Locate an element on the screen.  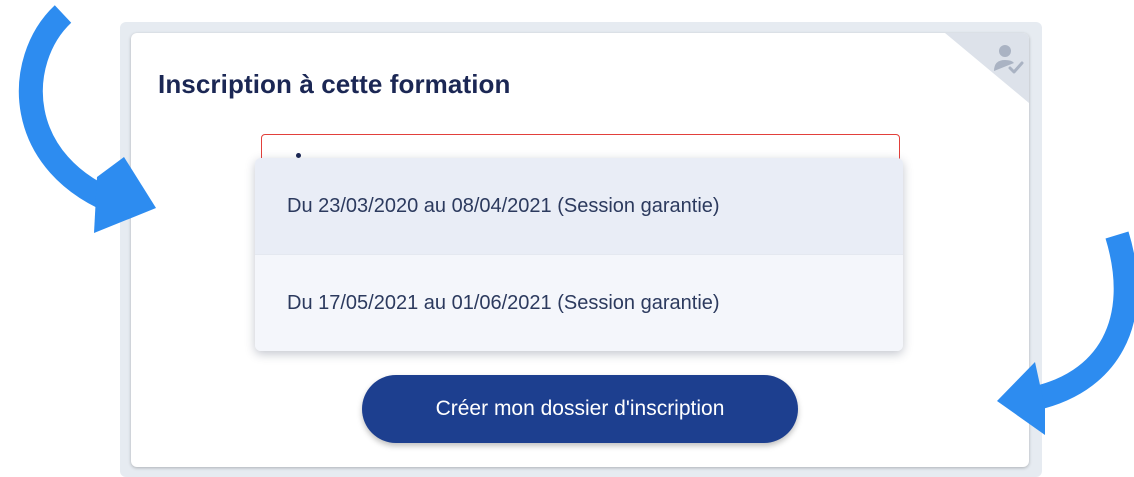
card-title: Inscription à cette formation is located at coordinates (334, 84).